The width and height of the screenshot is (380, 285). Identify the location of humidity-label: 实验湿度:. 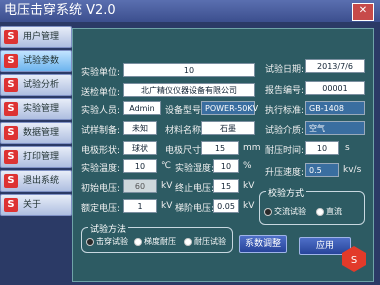
(195, 169).